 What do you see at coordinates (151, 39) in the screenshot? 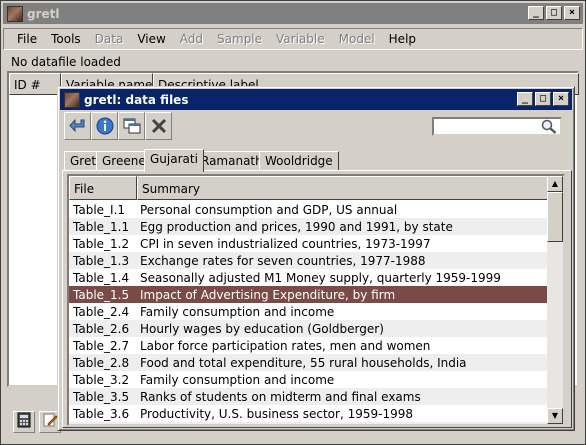
I see `menu-view: View` at bounding box center [151, 39].